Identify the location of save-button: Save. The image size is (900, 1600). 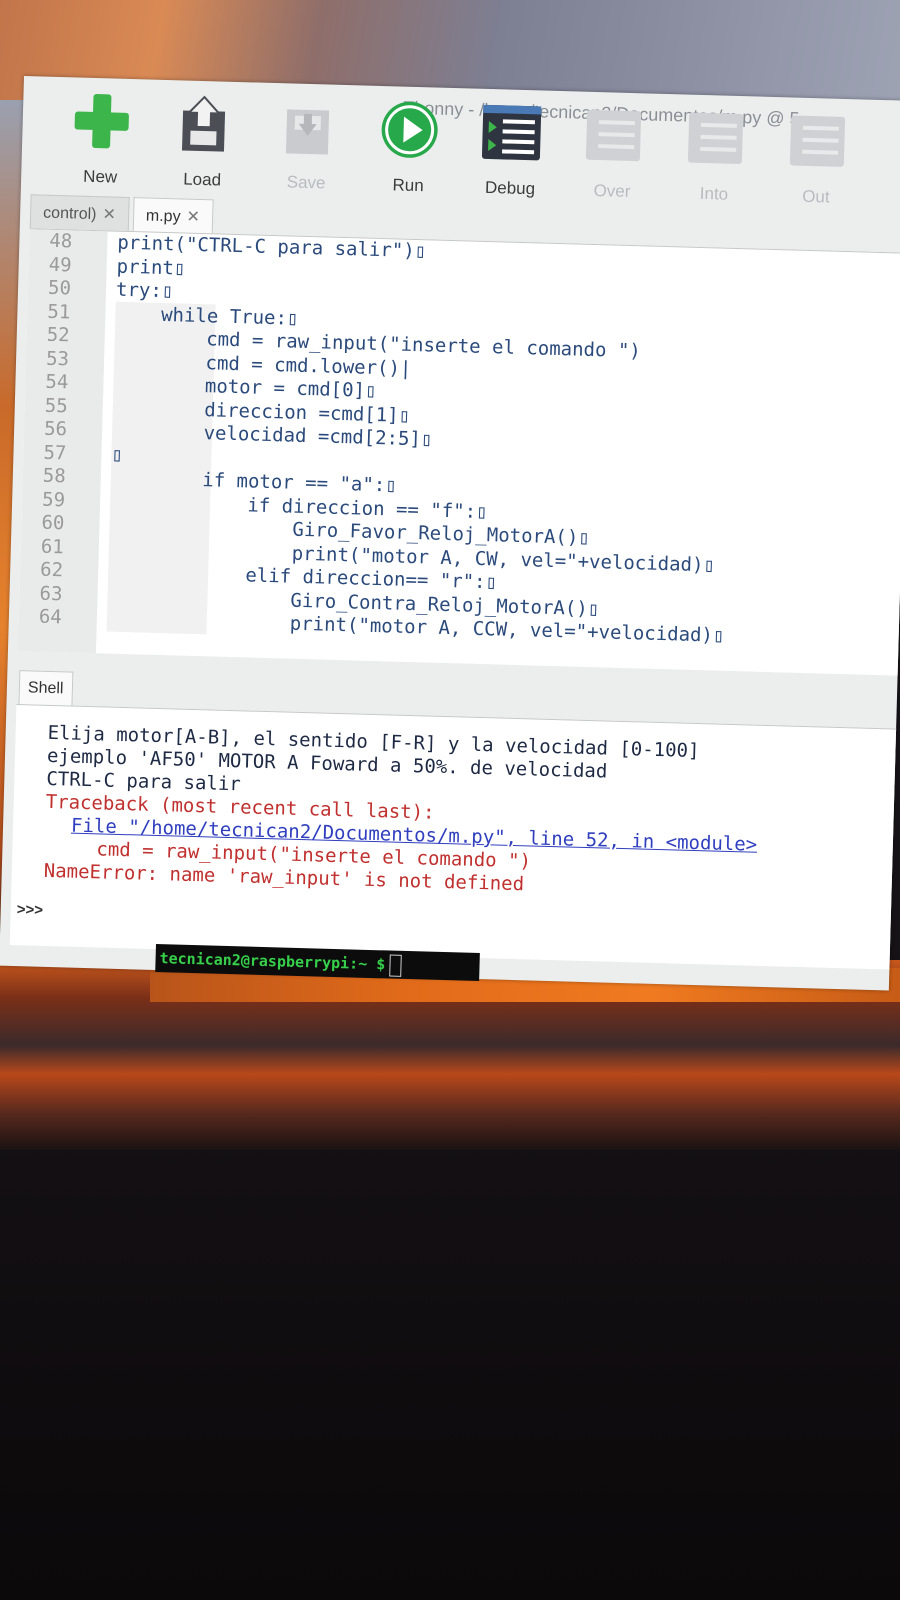
(307, 144).